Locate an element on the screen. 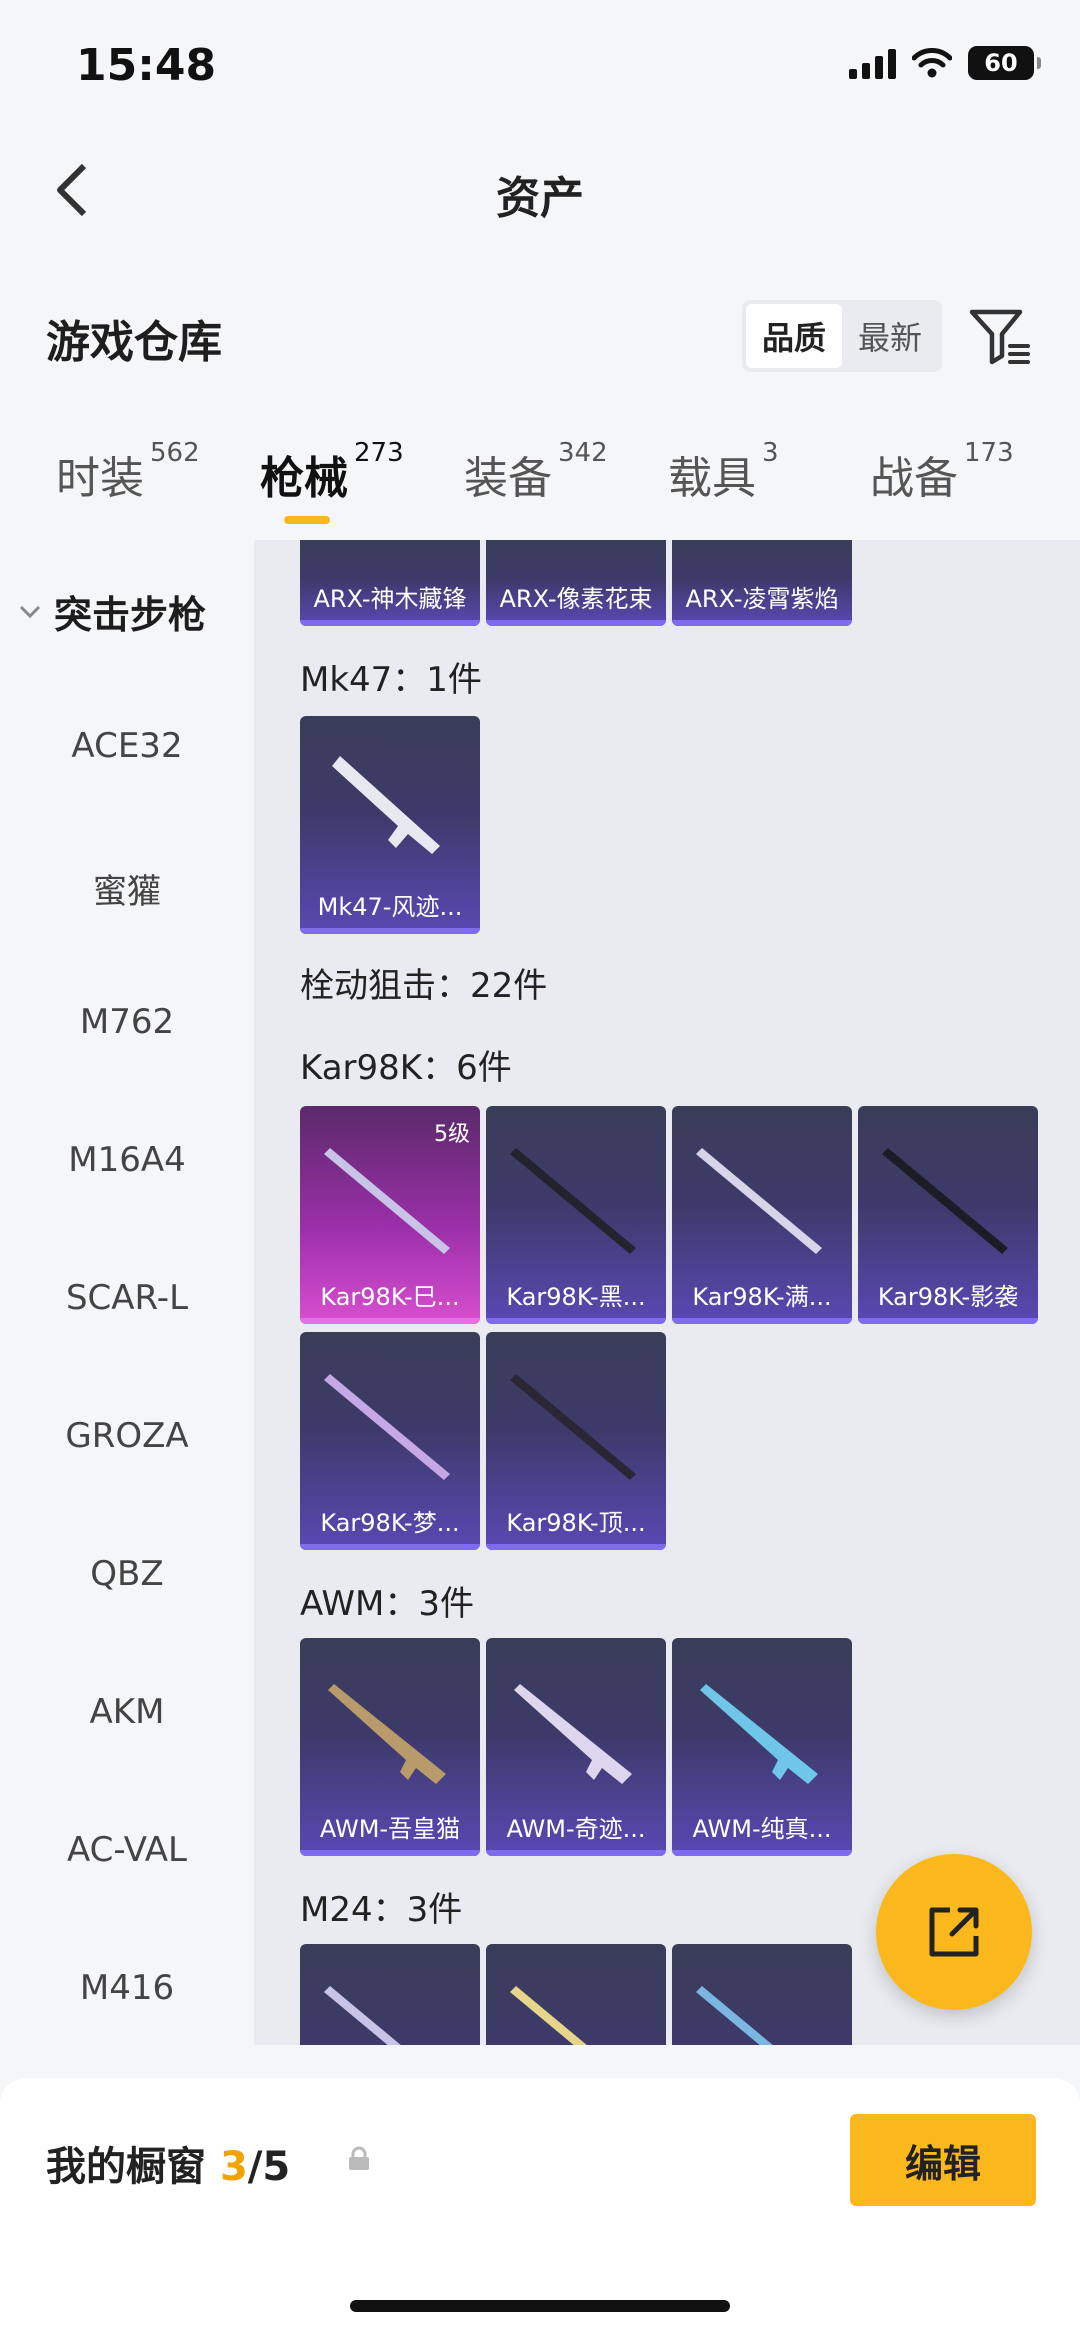  tab-vehicles: 载具 3 is located at coordinates (723, 472).